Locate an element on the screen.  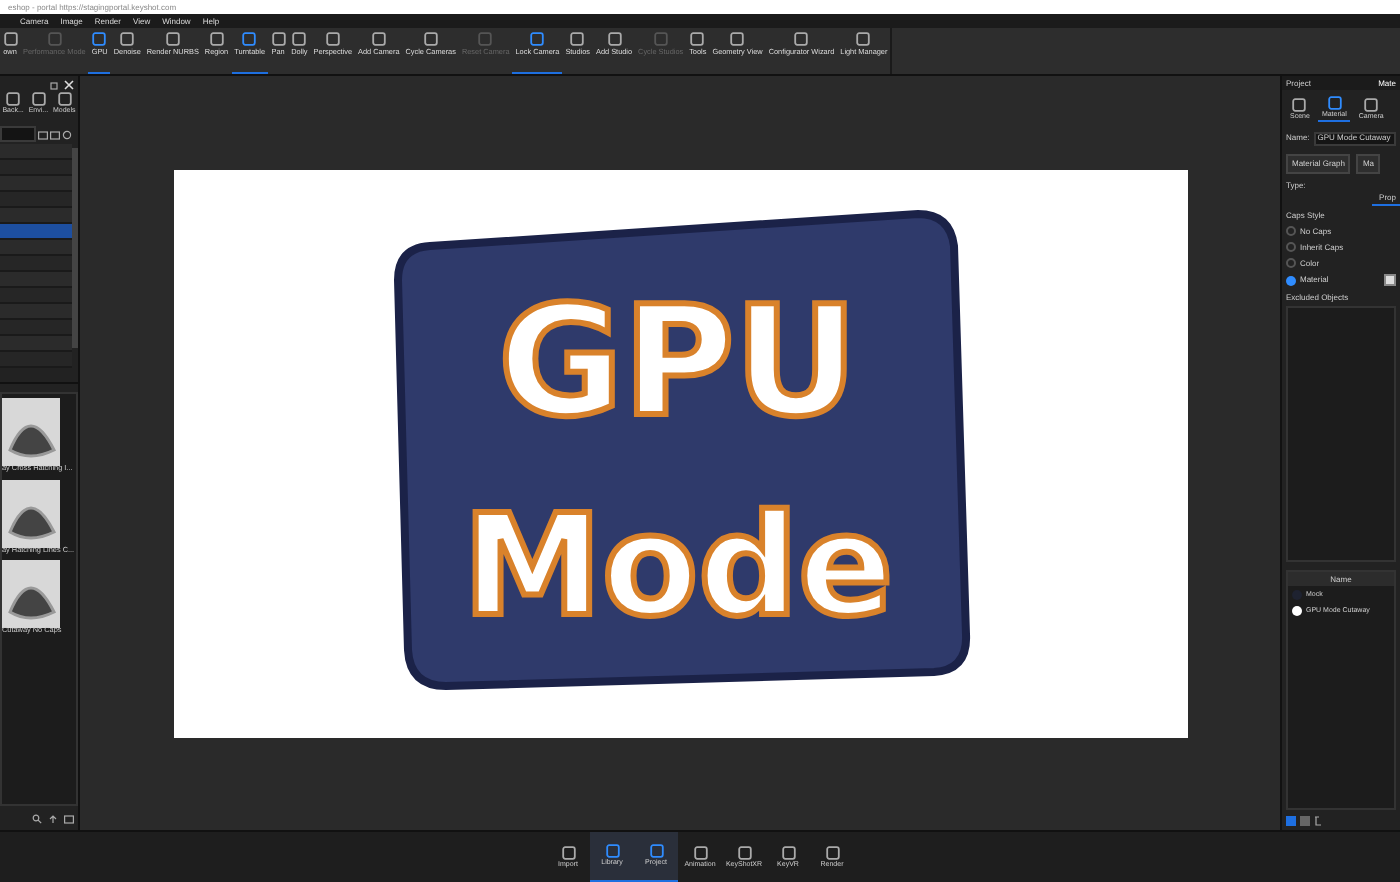
close-icon is located at coordinates (69, 84).